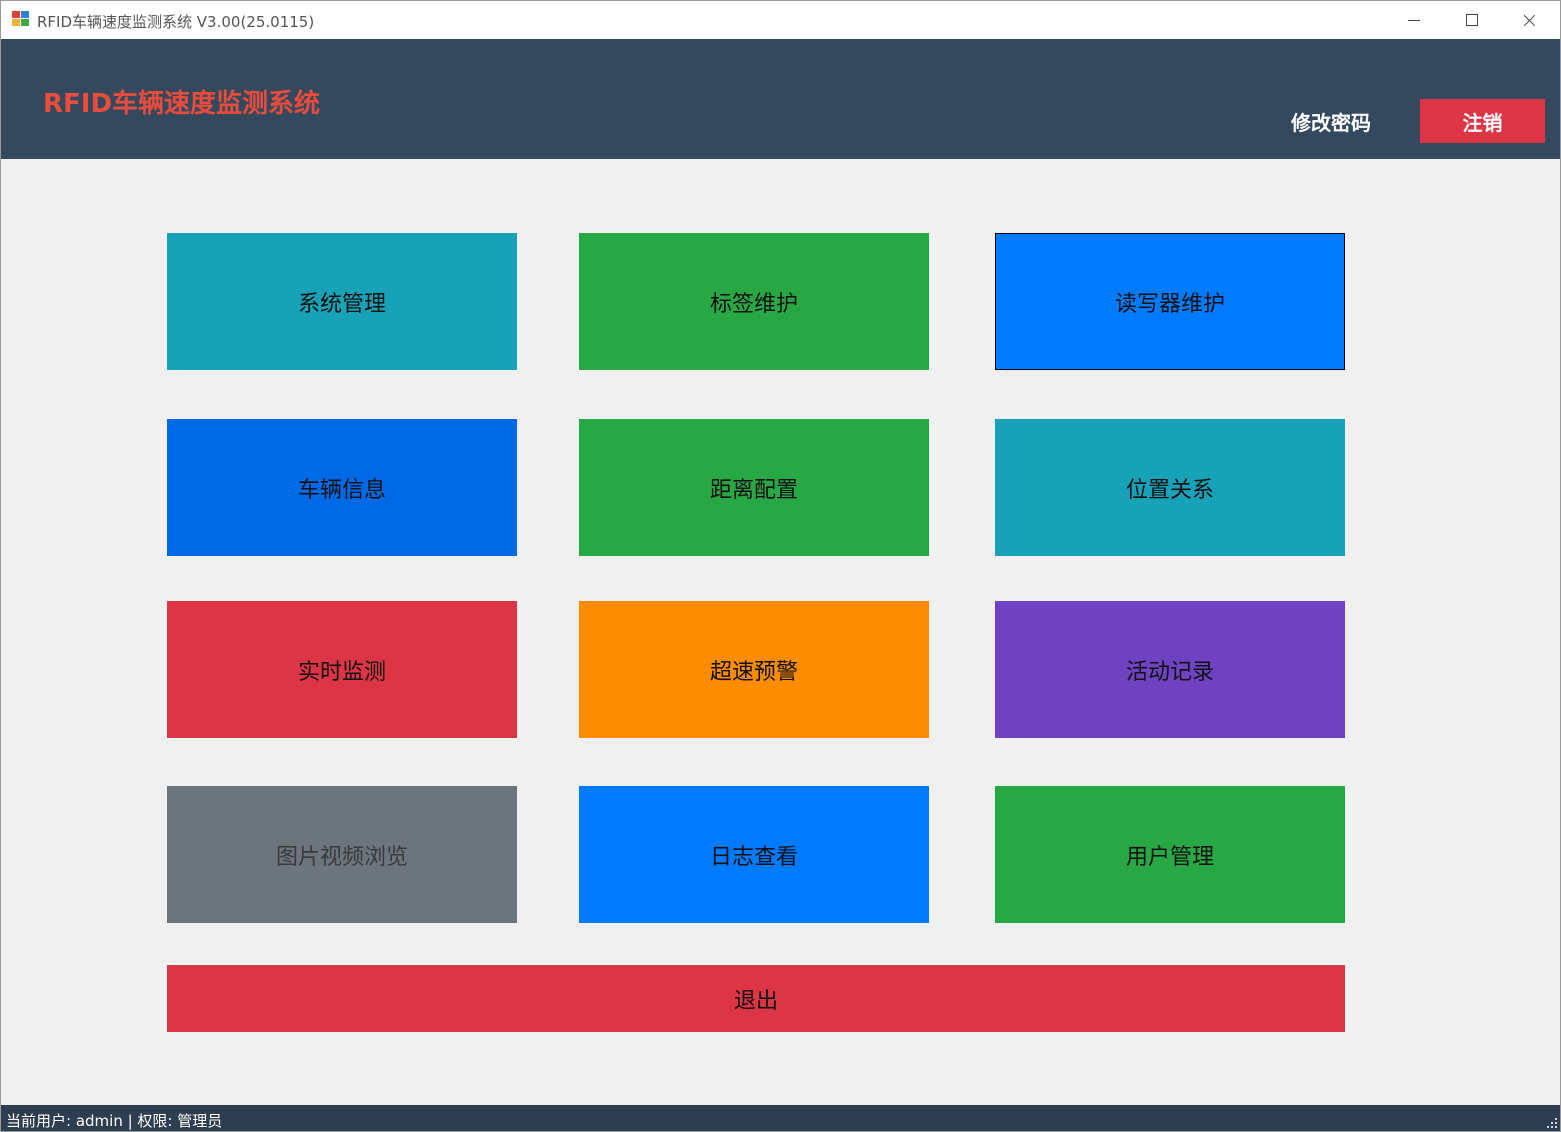 The height and width of the screenshot is (1132, 1561). I want to click on status-bar: 当前用户: admin | 权限: 管理员, so click(780, 1118).